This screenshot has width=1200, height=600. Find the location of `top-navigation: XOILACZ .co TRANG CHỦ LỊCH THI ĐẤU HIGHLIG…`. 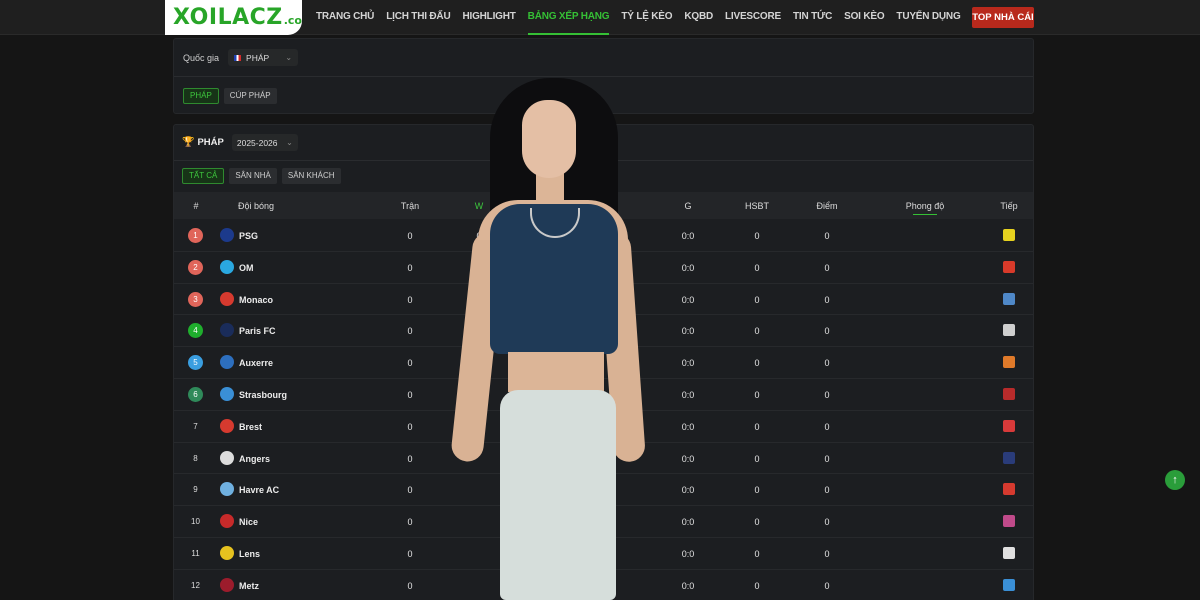

top-navigation: XOILACZ .co TRANG CHỦ LỊCH THI ĐẤU HIGHLIG… is located at coordinates (600, 17).